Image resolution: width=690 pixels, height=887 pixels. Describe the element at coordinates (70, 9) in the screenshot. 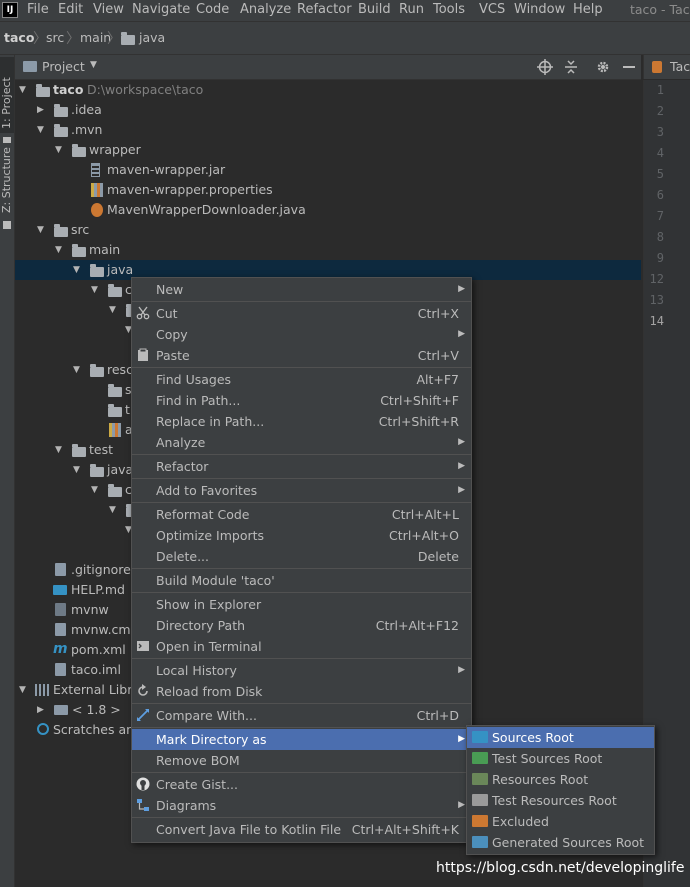

I see `menu-edit: Edit` at that location.